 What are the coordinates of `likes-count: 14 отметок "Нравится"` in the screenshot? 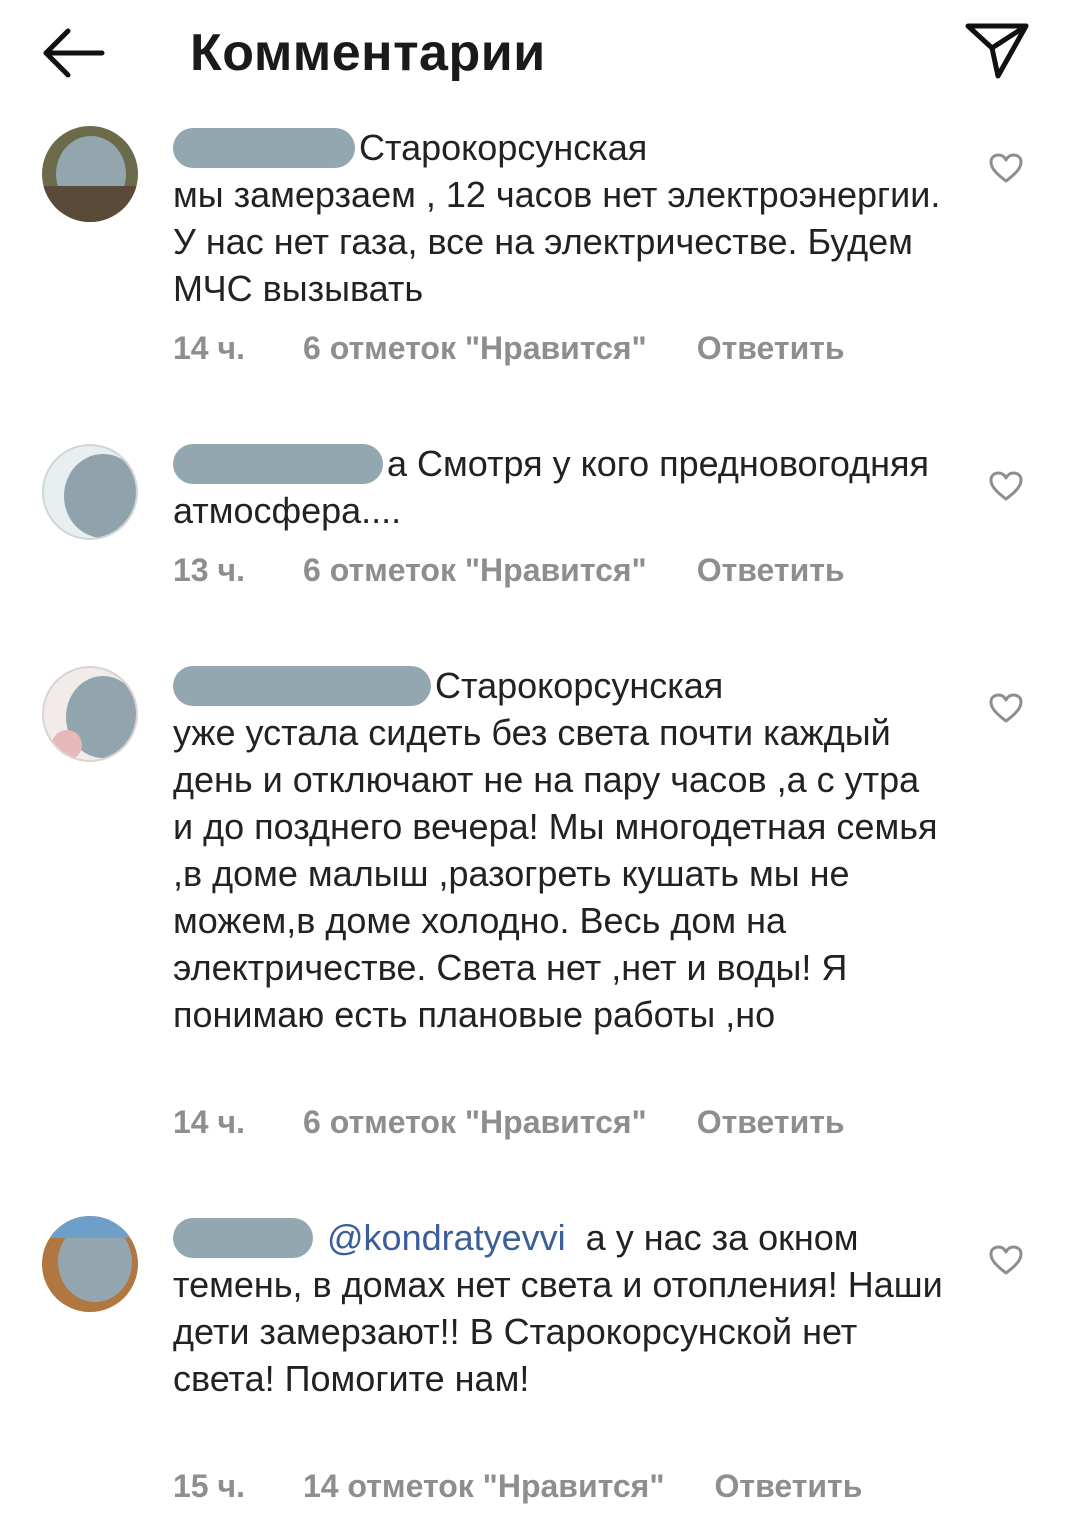 It's located at (484, 1486).